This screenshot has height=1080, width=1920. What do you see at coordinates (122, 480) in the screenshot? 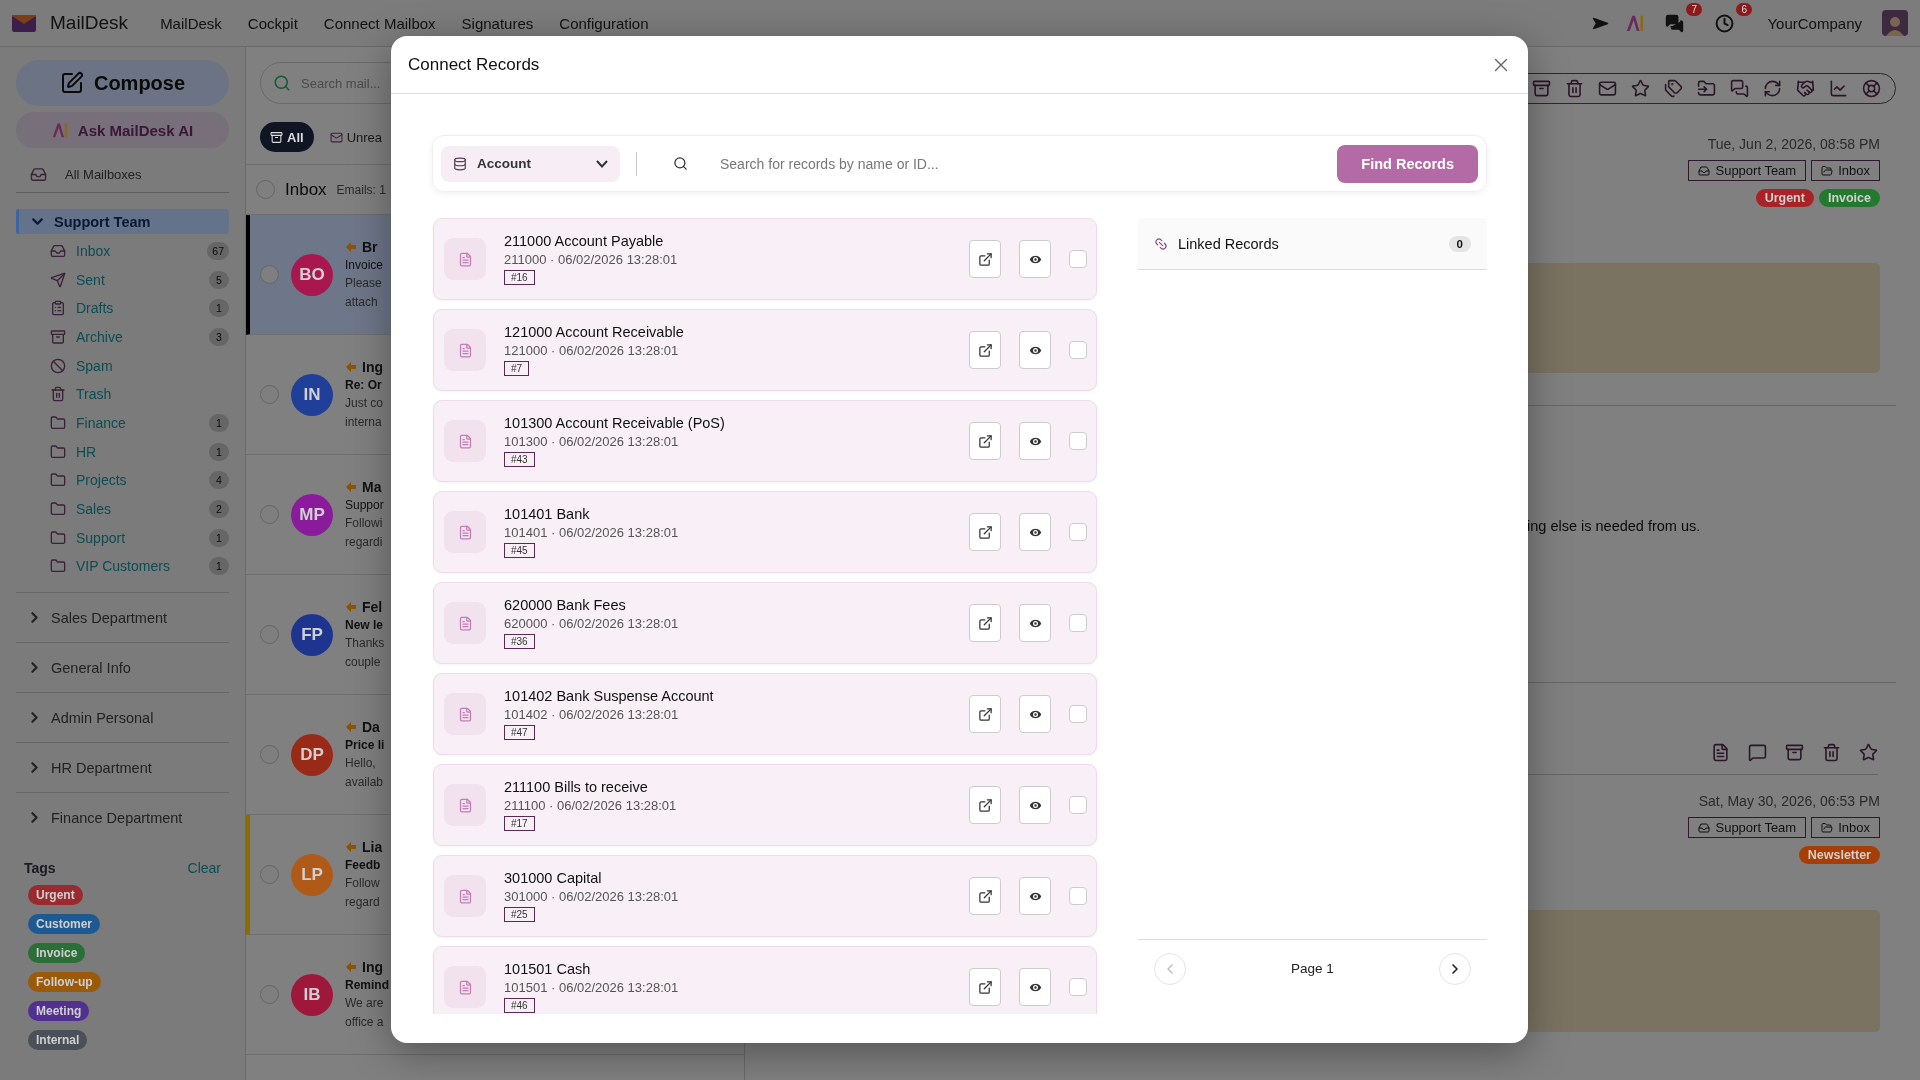
I see `folder-item: Projects 4` at bounding box center [122, 480].